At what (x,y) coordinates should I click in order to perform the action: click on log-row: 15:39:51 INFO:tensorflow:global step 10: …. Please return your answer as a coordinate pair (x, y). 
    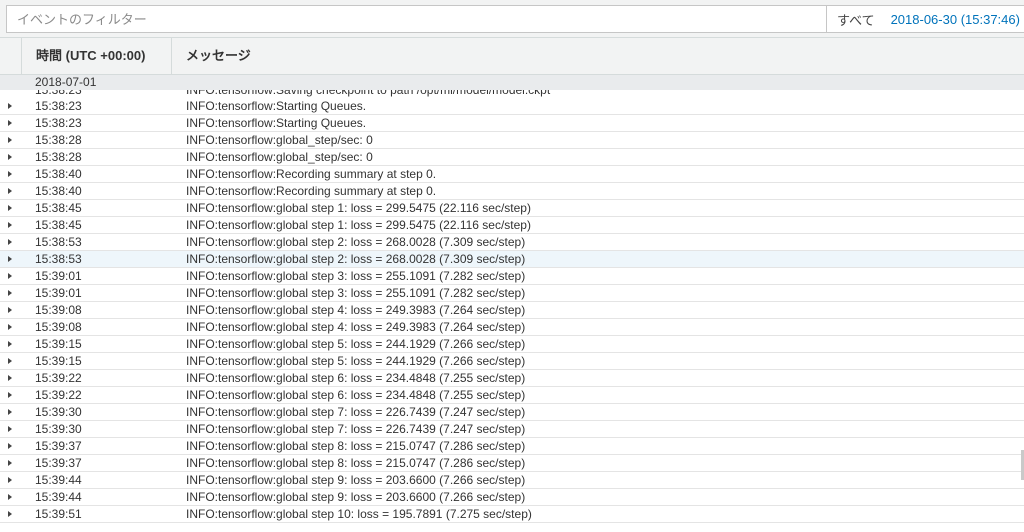
    Looking at the image, I should click on (512, 514).